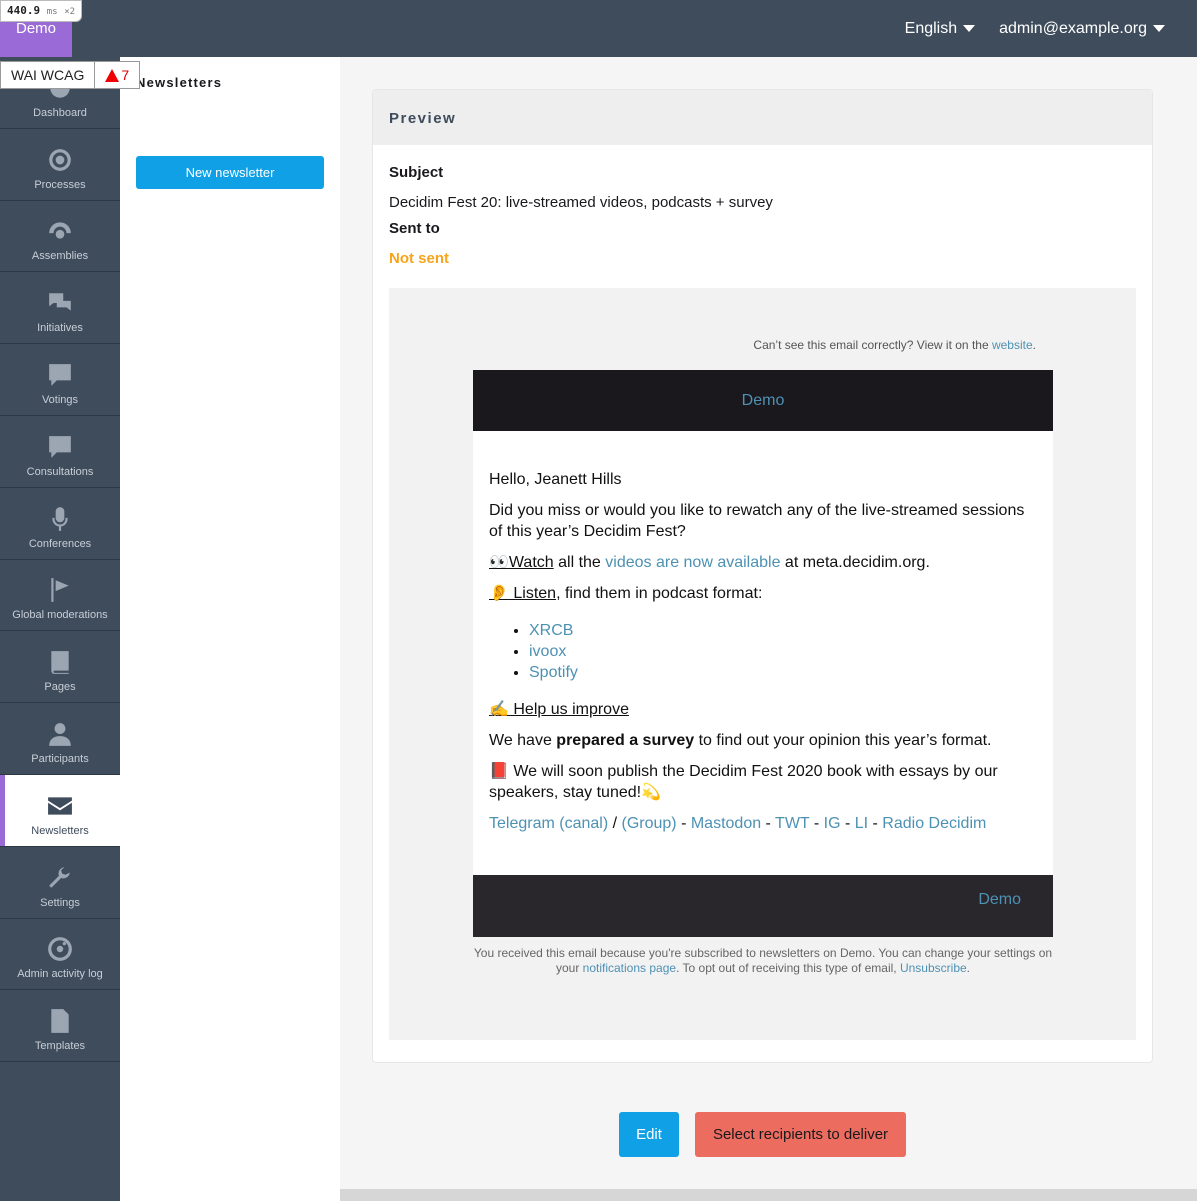  I want to click on top-nav: English admin@example.org, so click(1035, 28).